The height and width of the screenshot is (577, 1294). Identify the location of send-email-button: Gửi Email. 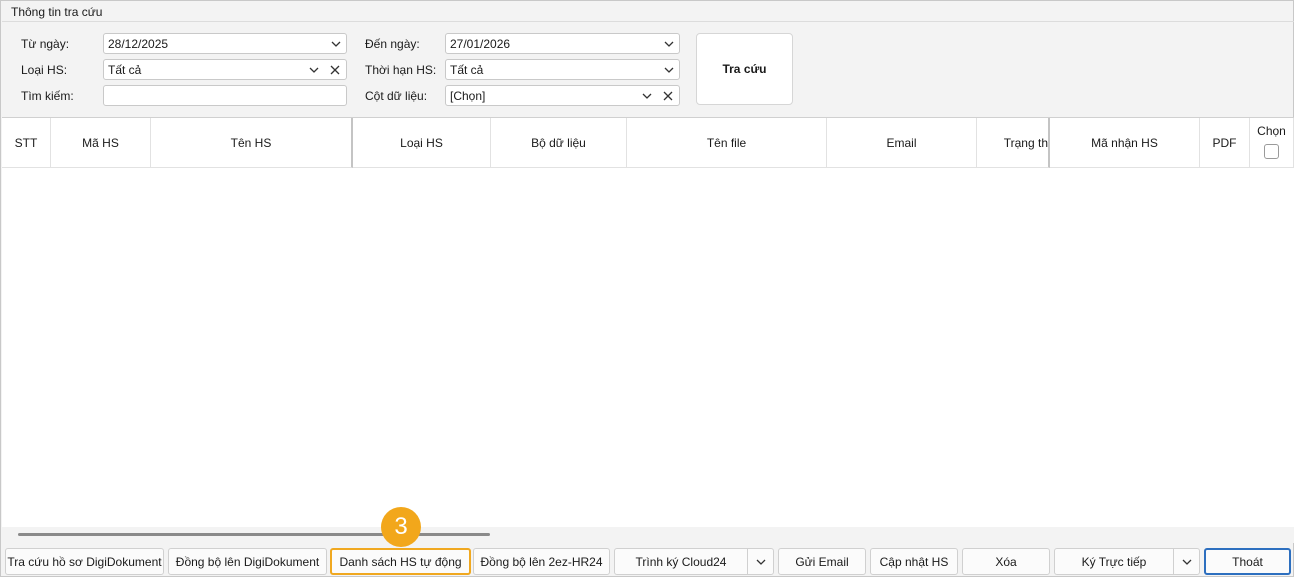
(822, 561).